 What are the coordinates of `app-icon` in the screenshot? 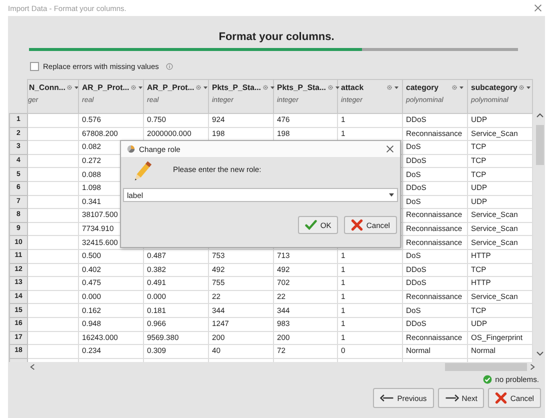 It's located at (131, 149).